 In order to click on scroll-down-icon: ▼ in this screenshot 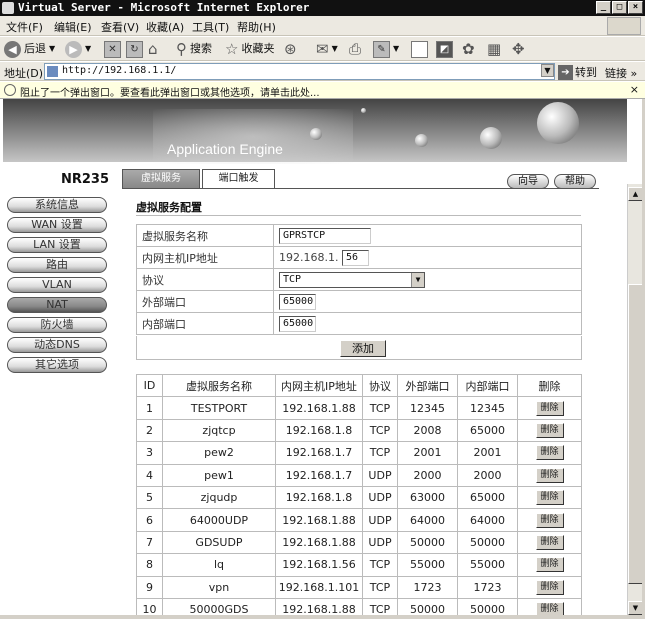, I will do `click(635, 608)`.